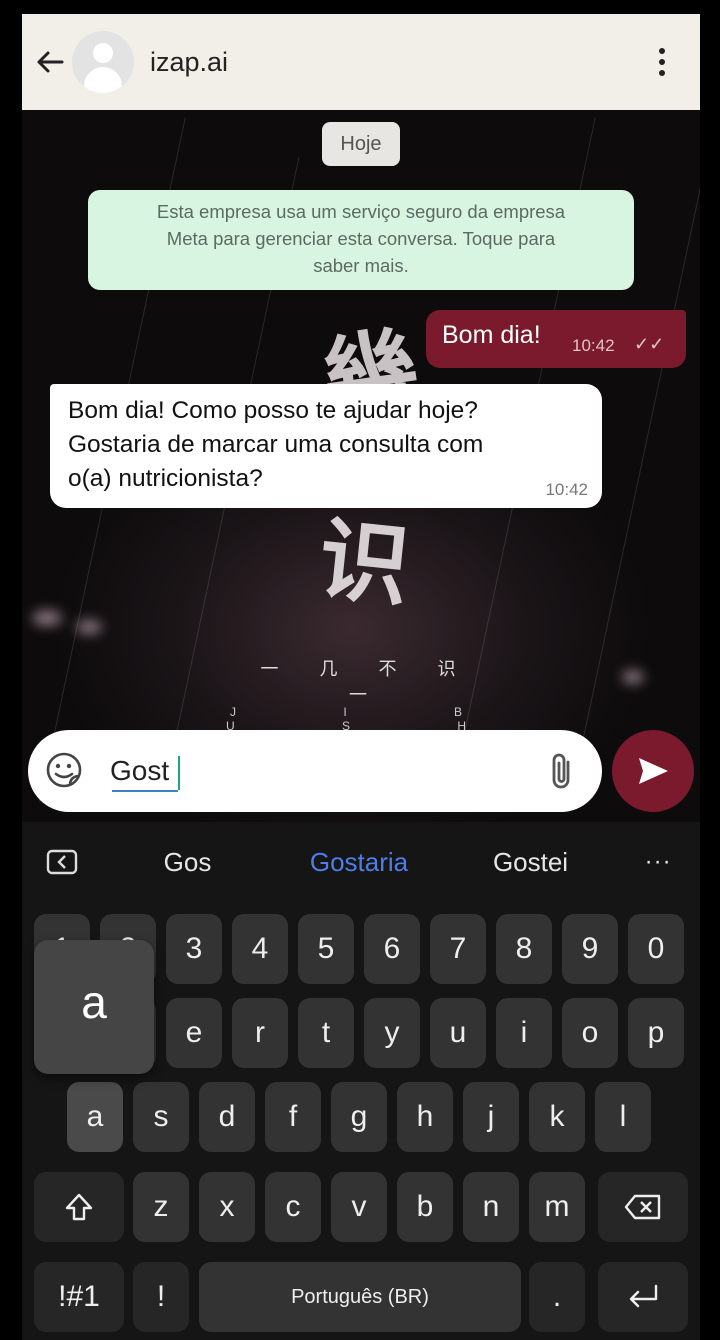 This screenshot has height=1340, width=720. I want to click on send-button, so click(653, 771).